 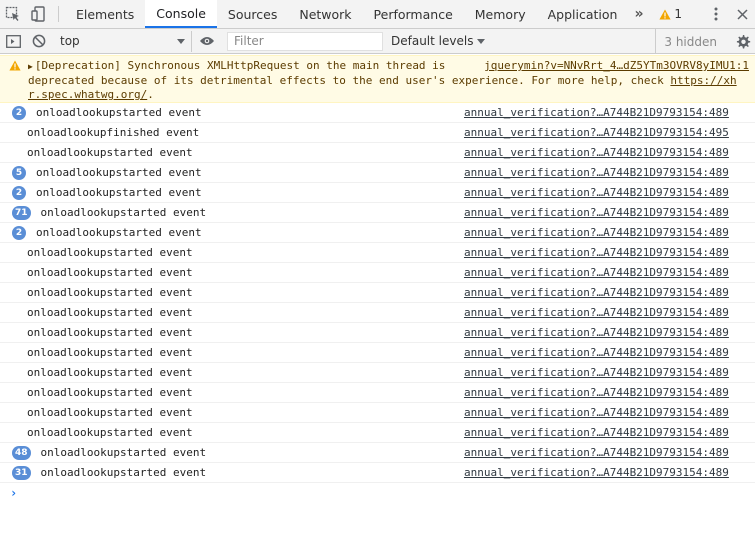 What do you see at coordinates (500, 14) in the screenshot?
I see `tab-memory: Memory` at bounding box center [500, 14].